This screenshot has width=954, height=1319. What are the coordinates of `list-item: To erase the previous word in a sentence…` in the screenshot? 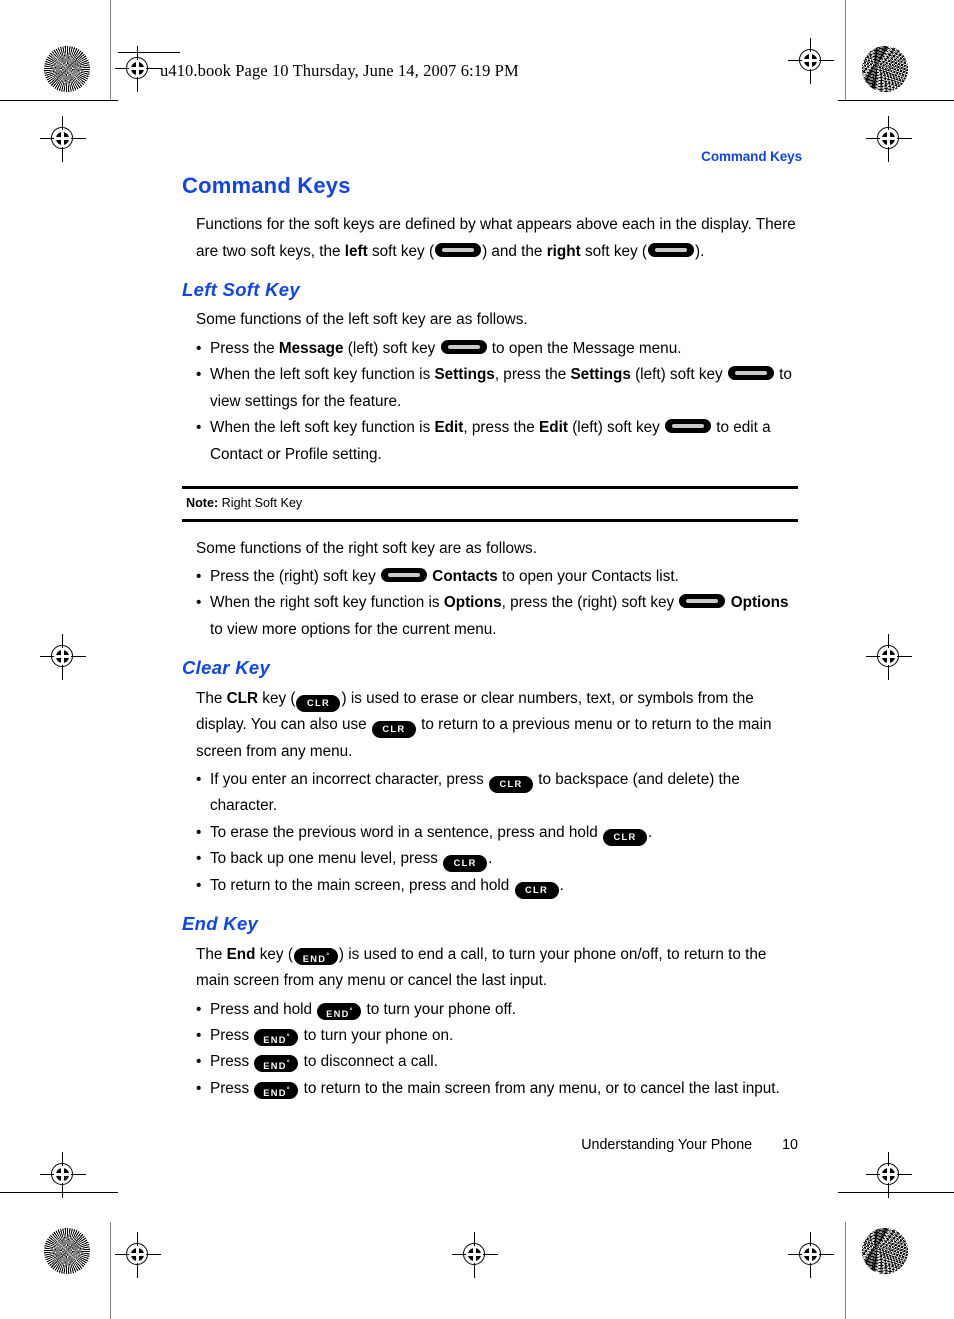 It's located at (497, 833).